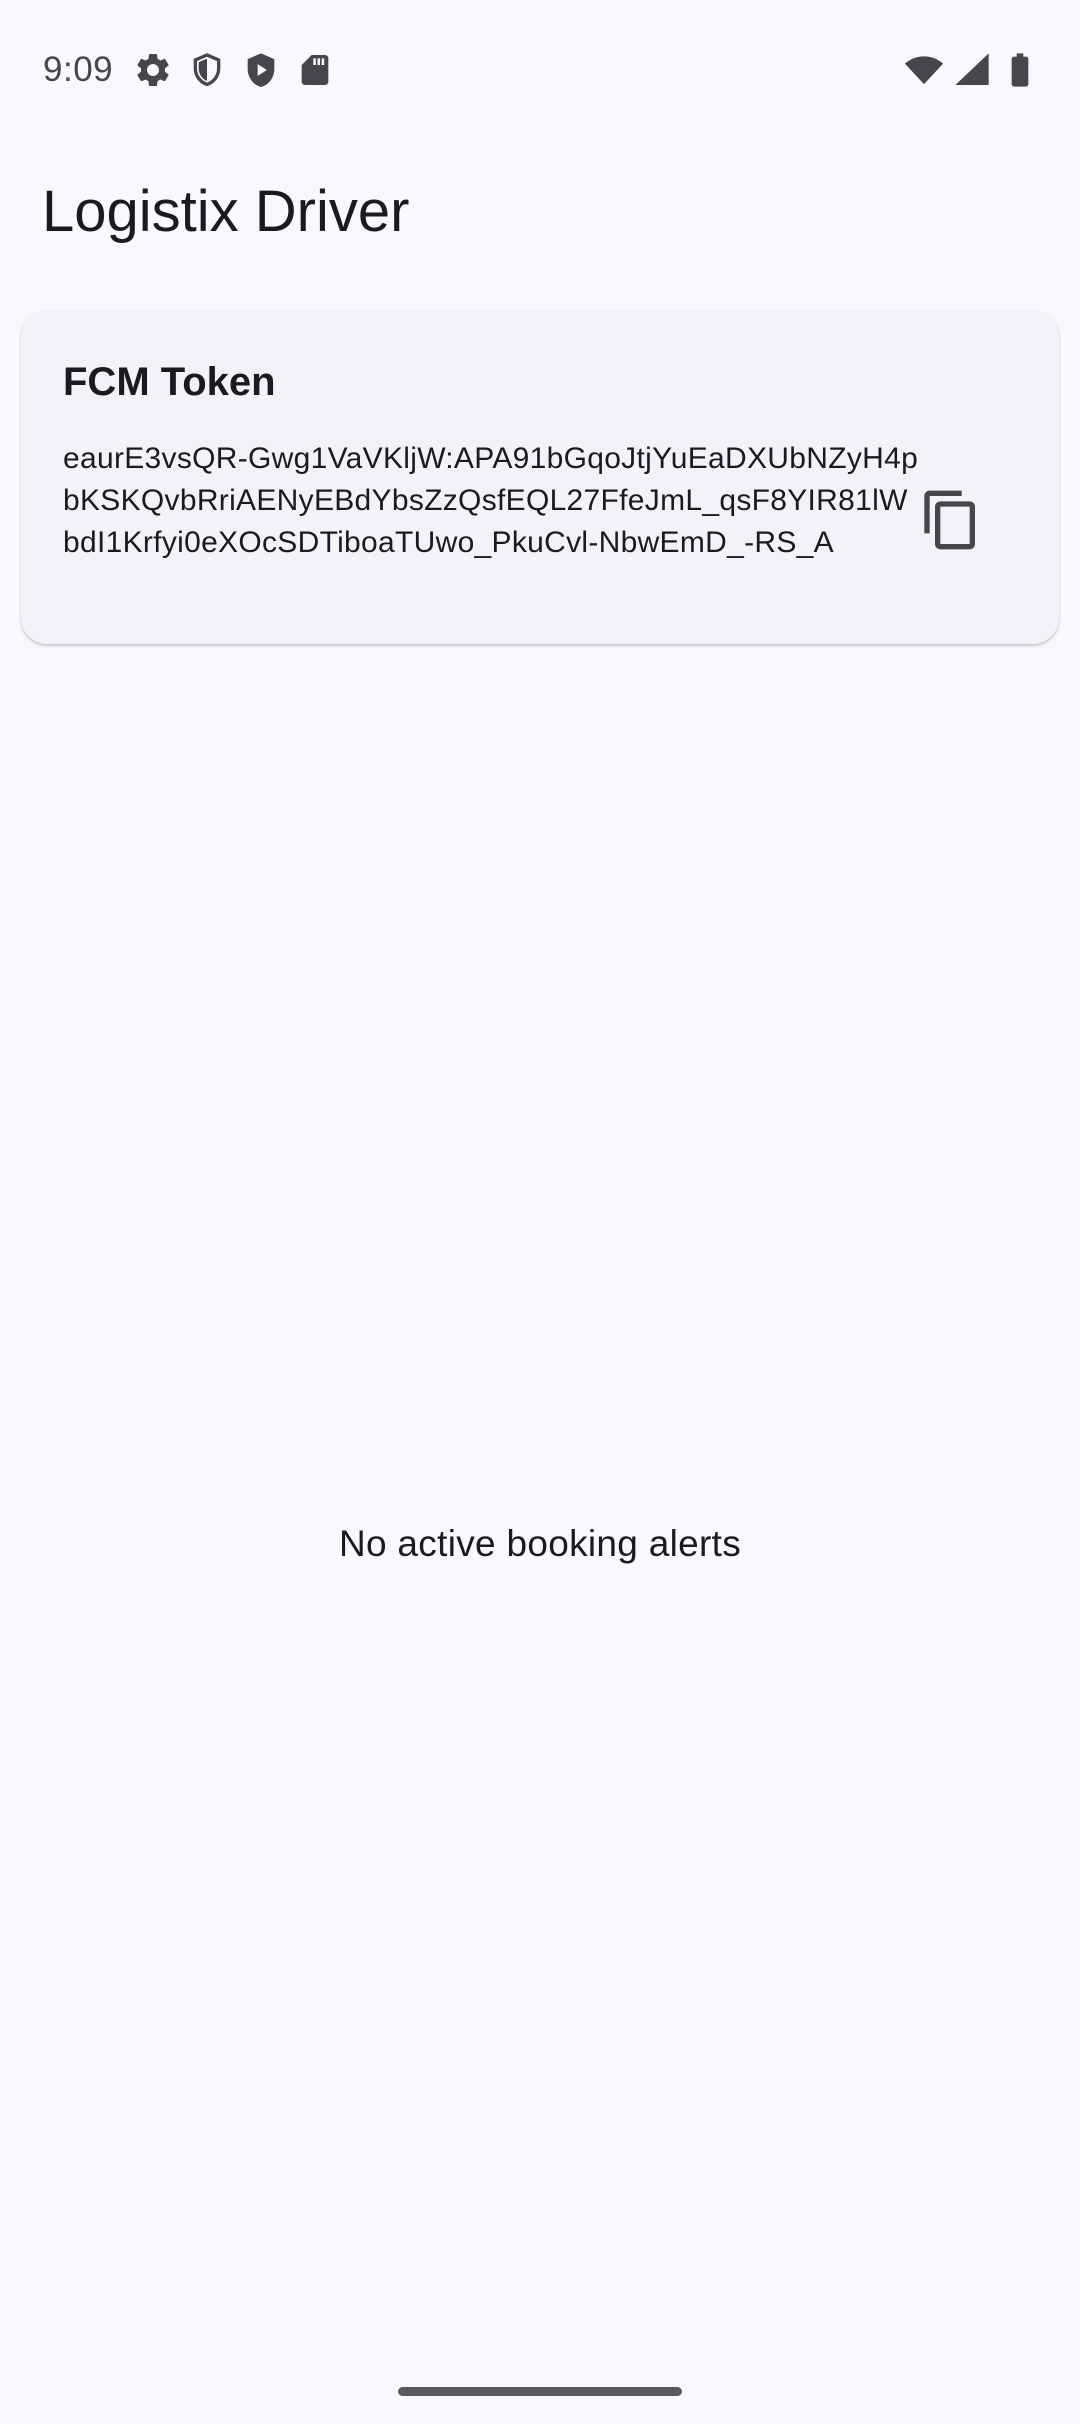  I want to click on status-bar-left: 9:09, so click(189, 70).